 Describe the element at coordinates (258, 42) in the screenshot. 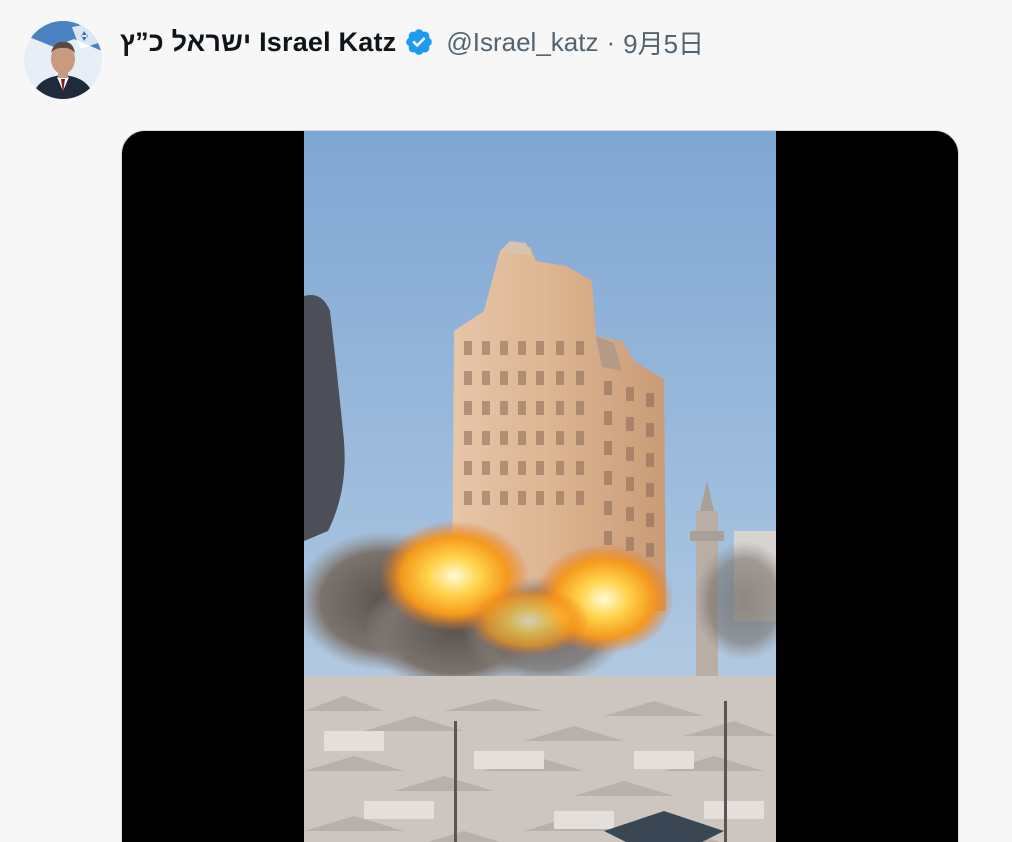

I see `display-name: ישראל כ”ץ Israel Katz` at that location.